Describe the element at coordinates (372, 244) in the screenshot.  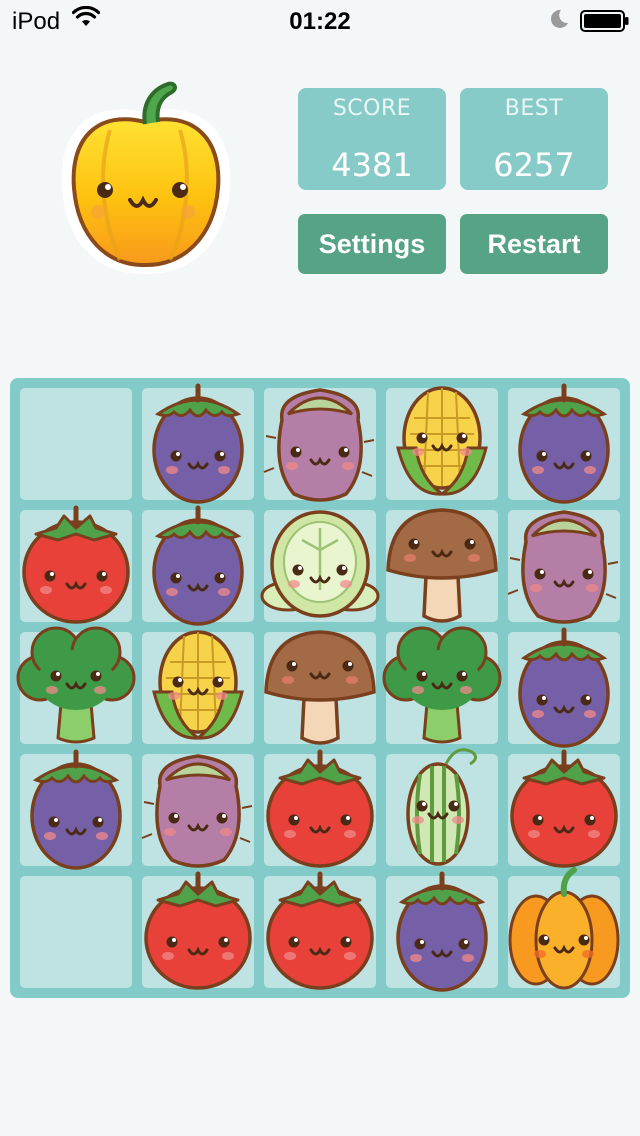
I see `settings-button: Settings` at that location.